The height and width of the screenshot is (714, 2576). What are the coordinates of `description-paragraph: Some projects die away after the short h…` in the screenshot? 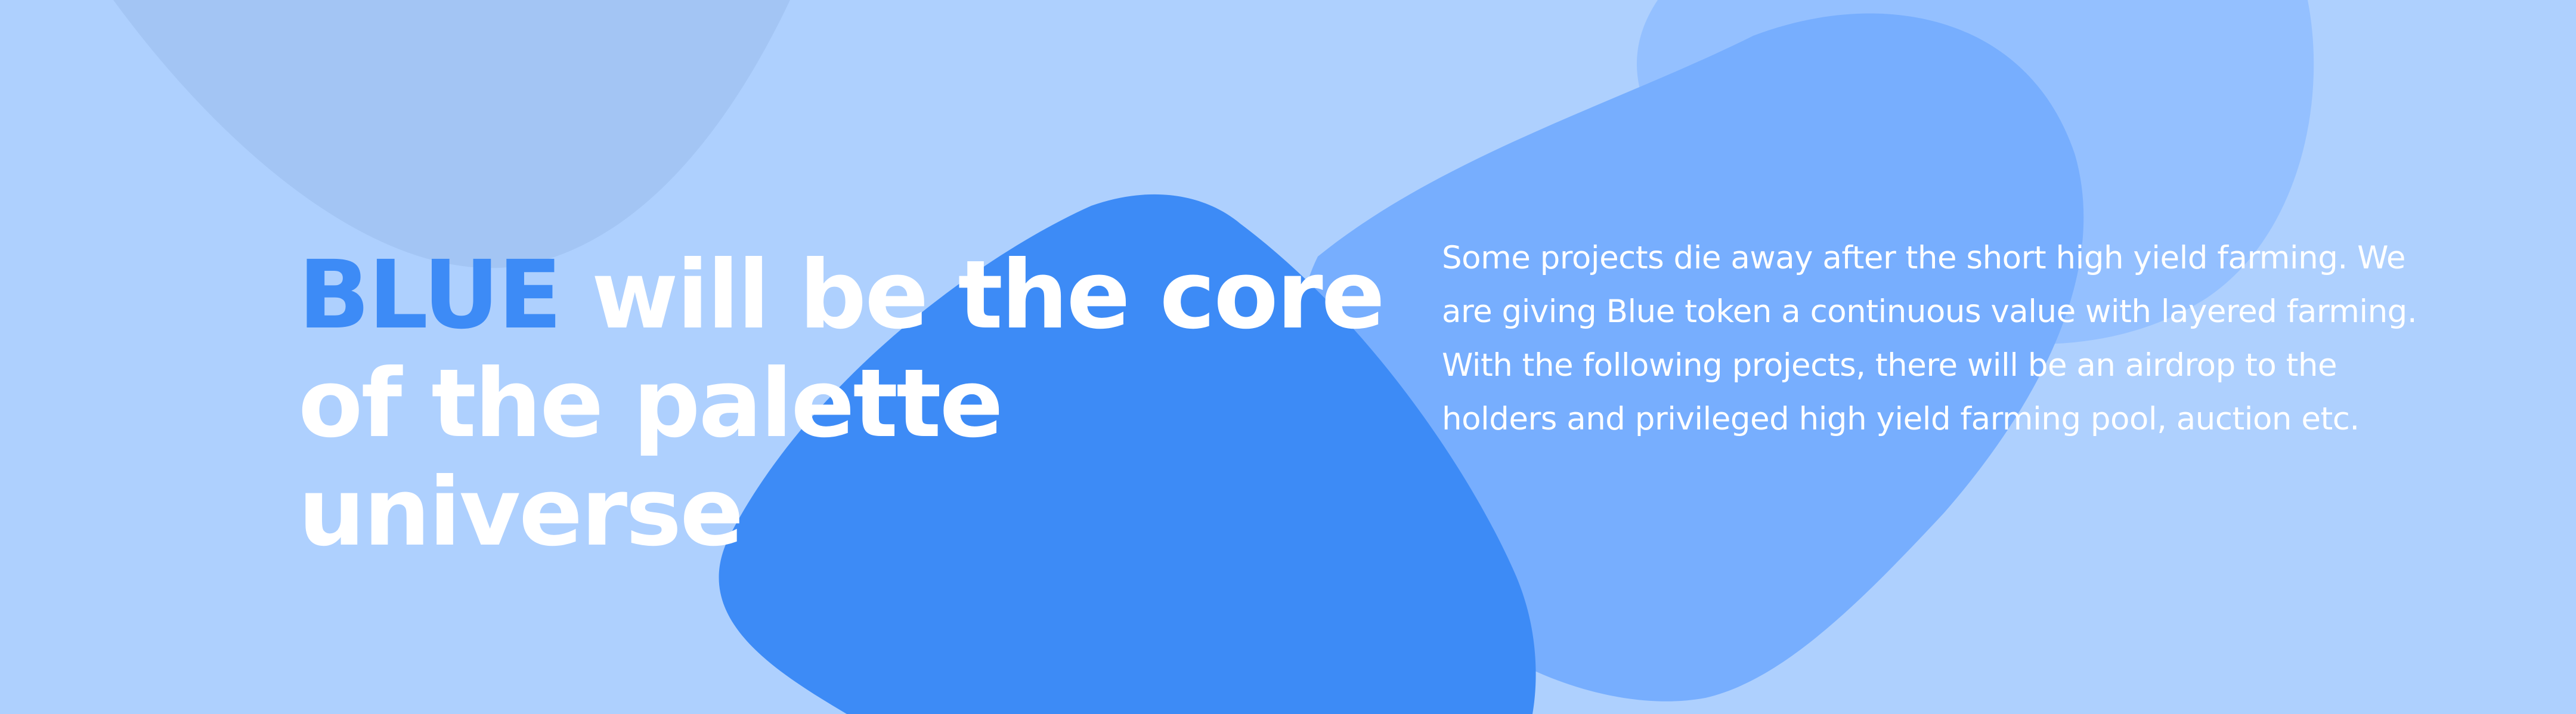 It's located at (1930, 338).